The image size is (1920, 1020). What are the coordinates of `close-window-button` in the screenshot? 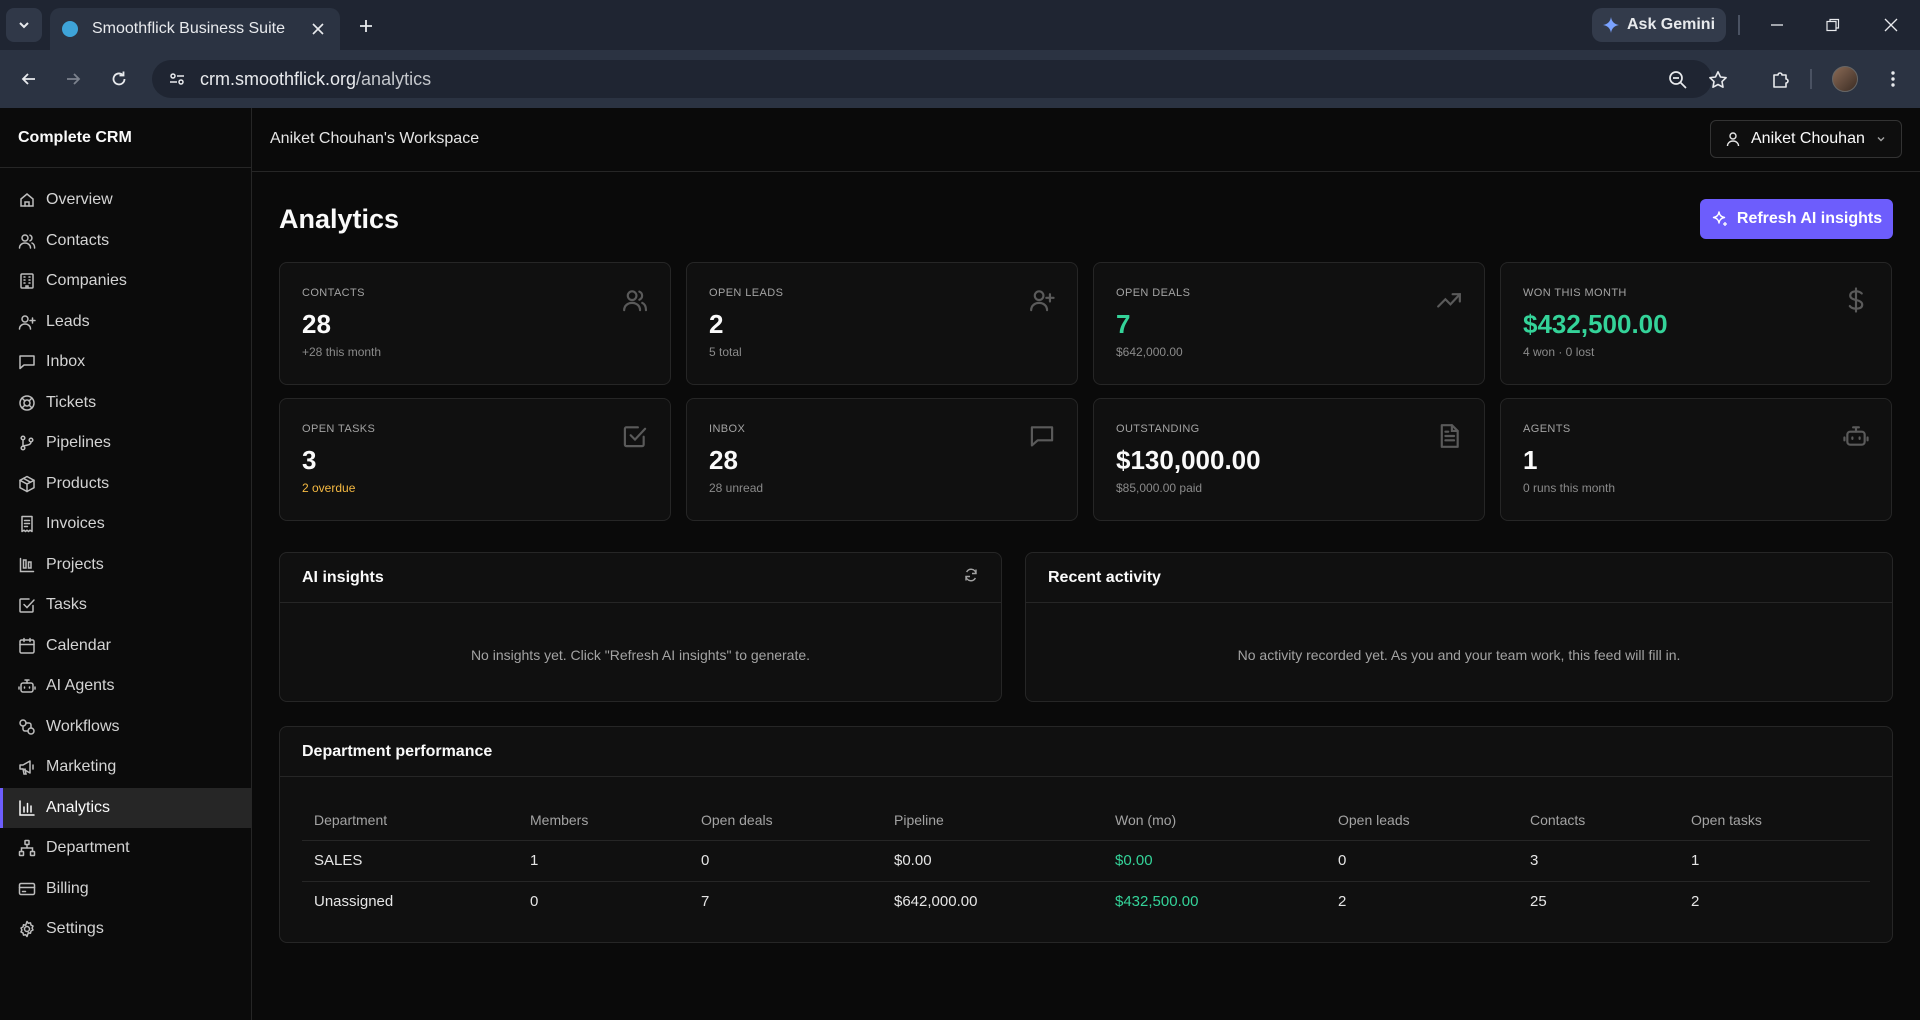 It's located at (1891, 25).